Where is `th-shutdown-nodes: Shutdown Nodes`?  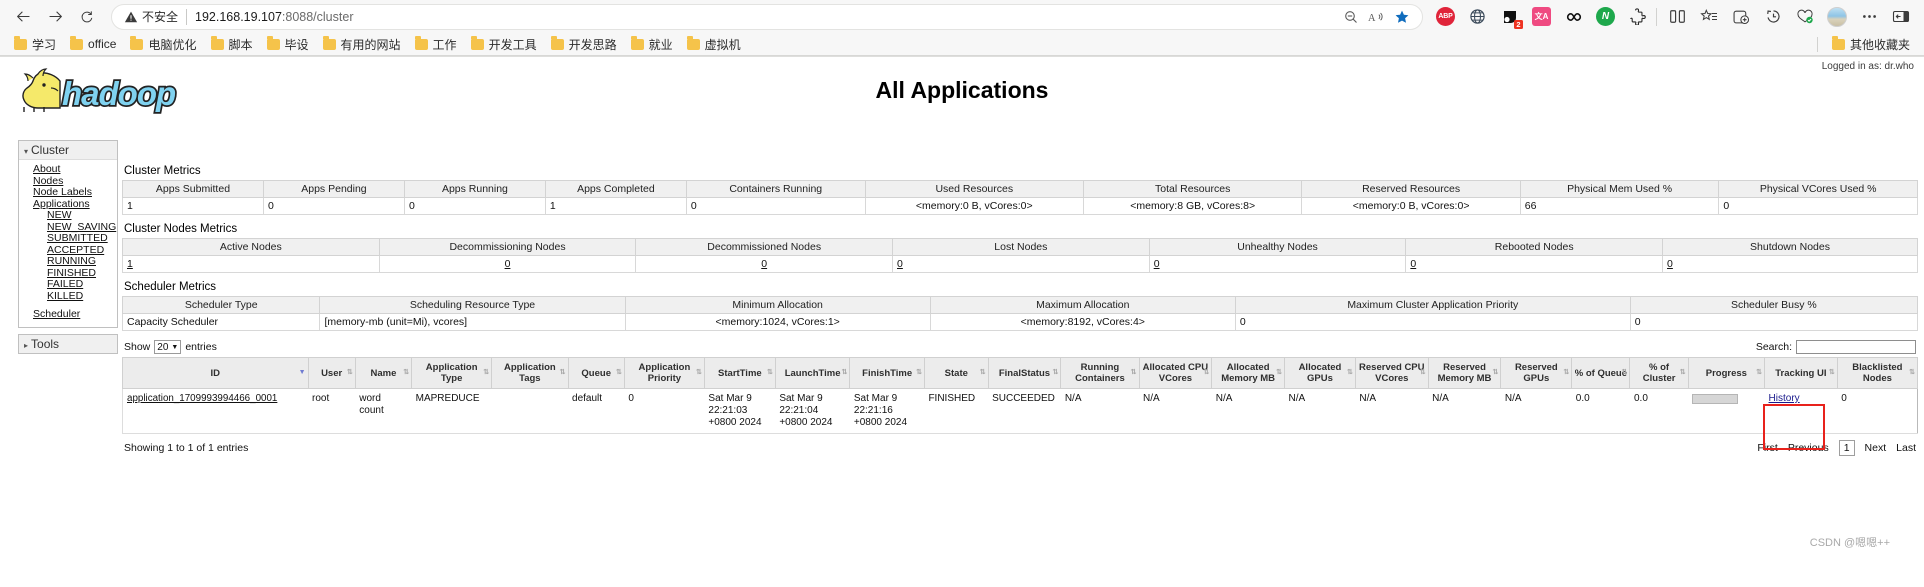
th-shutdown-nodes: Shutdown Nodes is located at coordinates (1790, 247).